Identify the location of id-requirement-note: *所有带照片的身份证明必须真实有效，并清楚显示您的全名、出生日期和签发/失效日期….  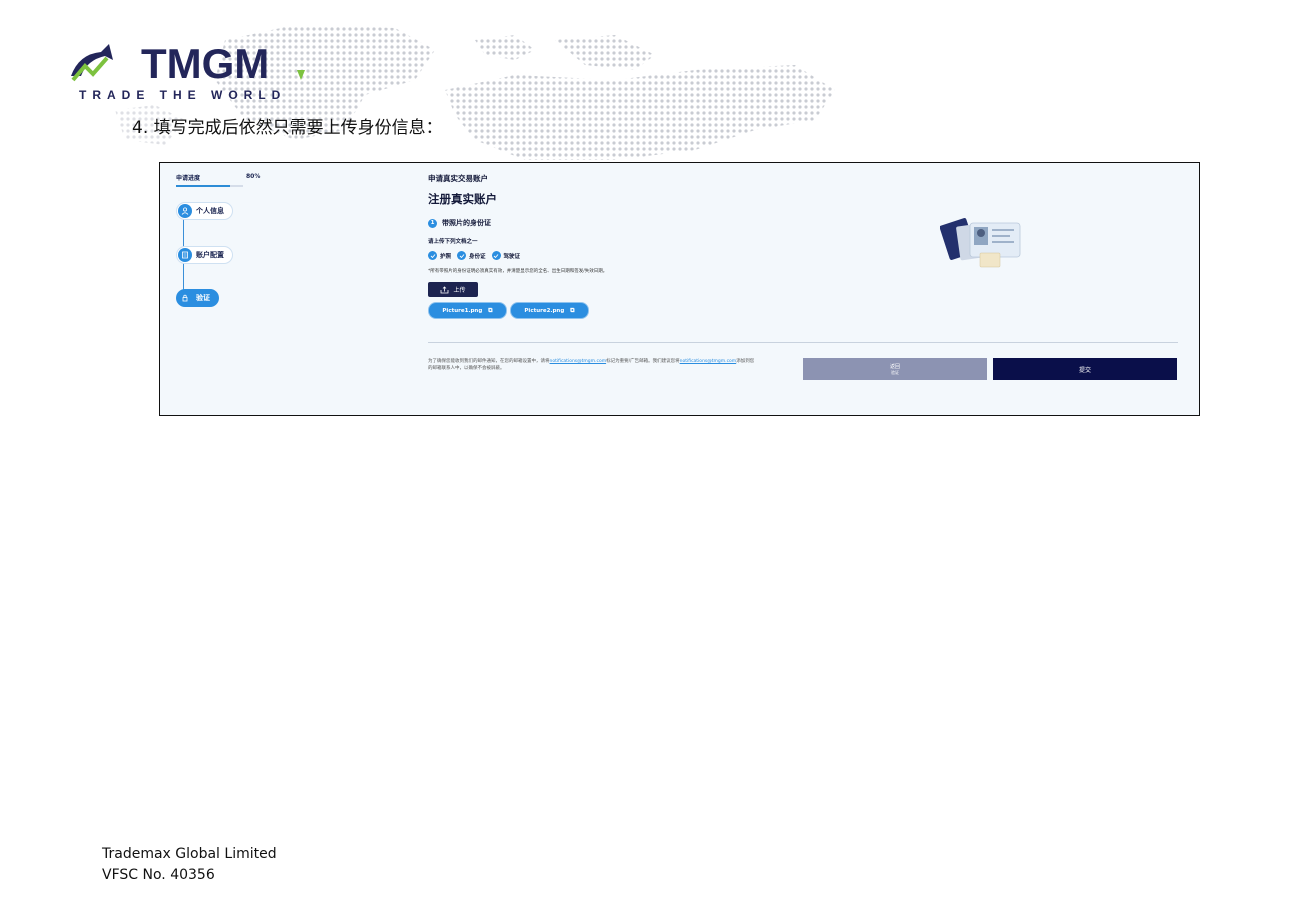
(518, 271).